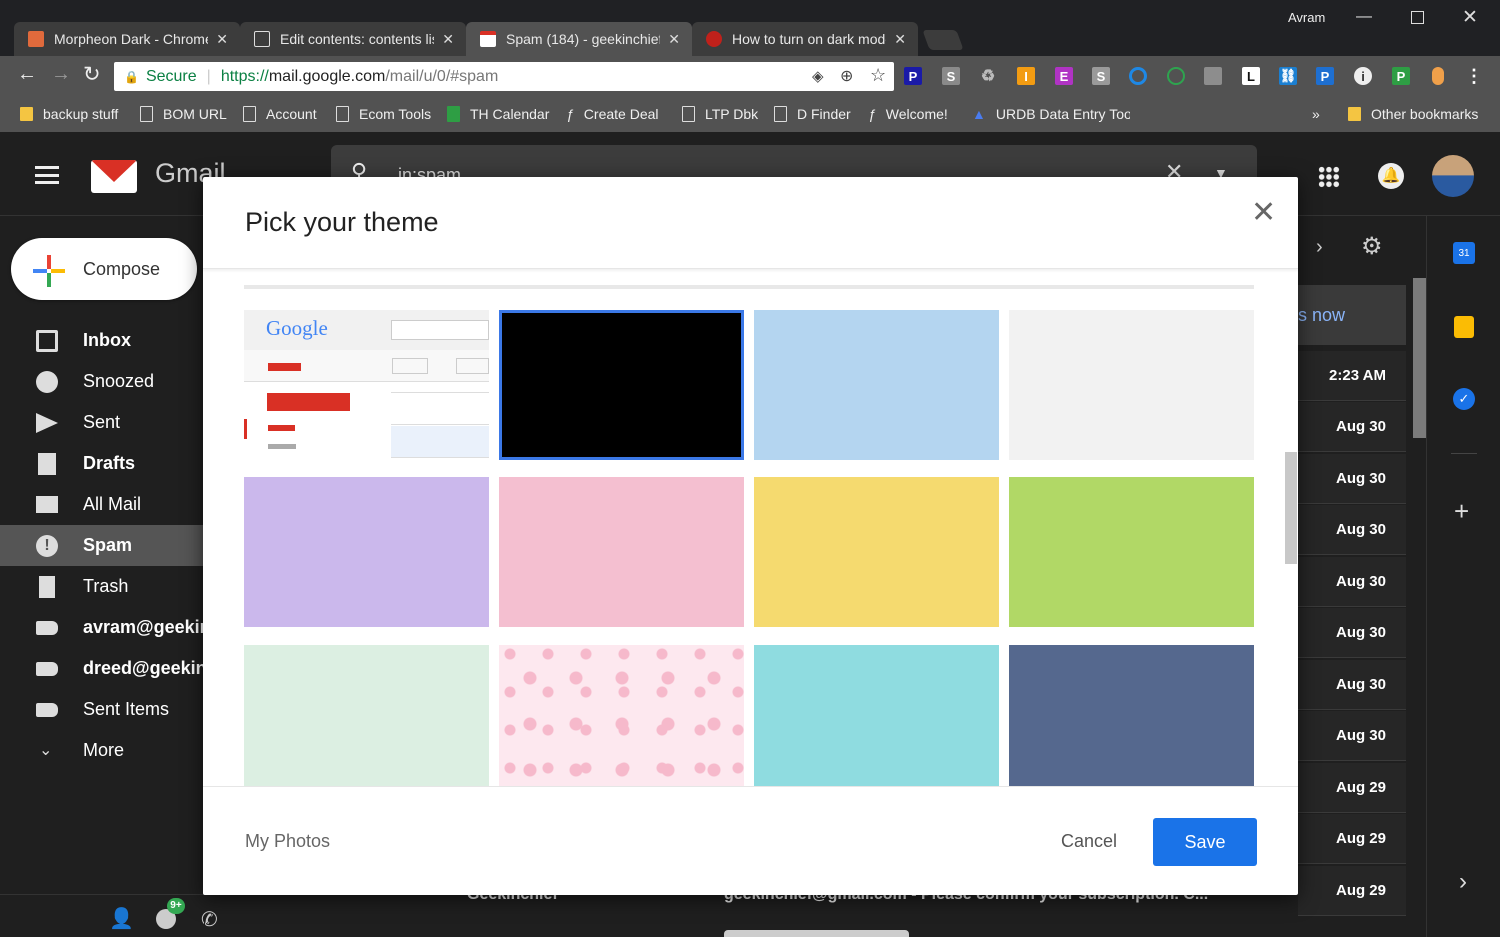 This screenshot has height=937, width=1500. What do you see at coordinates (1288, 76) in the screenshot?
I see `extension-link-icon: ⛓` at bounding box center [1288, 76].